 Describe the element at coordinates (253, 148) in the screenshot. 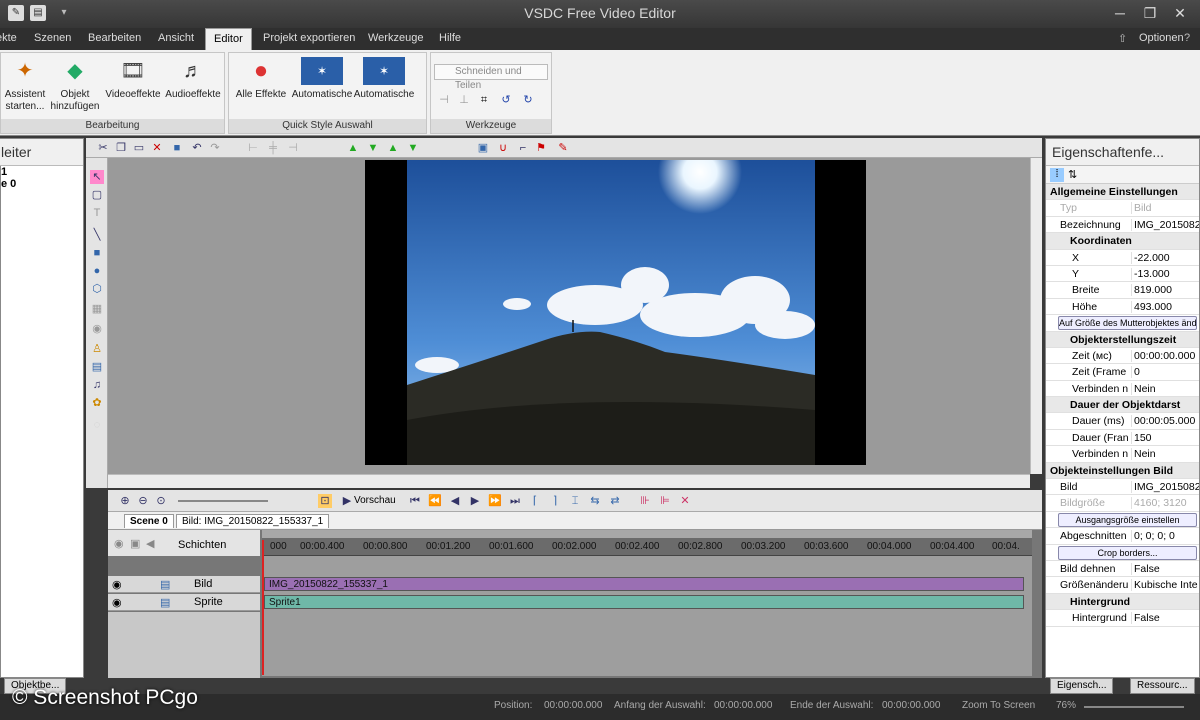

I see `align-left-icon: ⊢` at that location.